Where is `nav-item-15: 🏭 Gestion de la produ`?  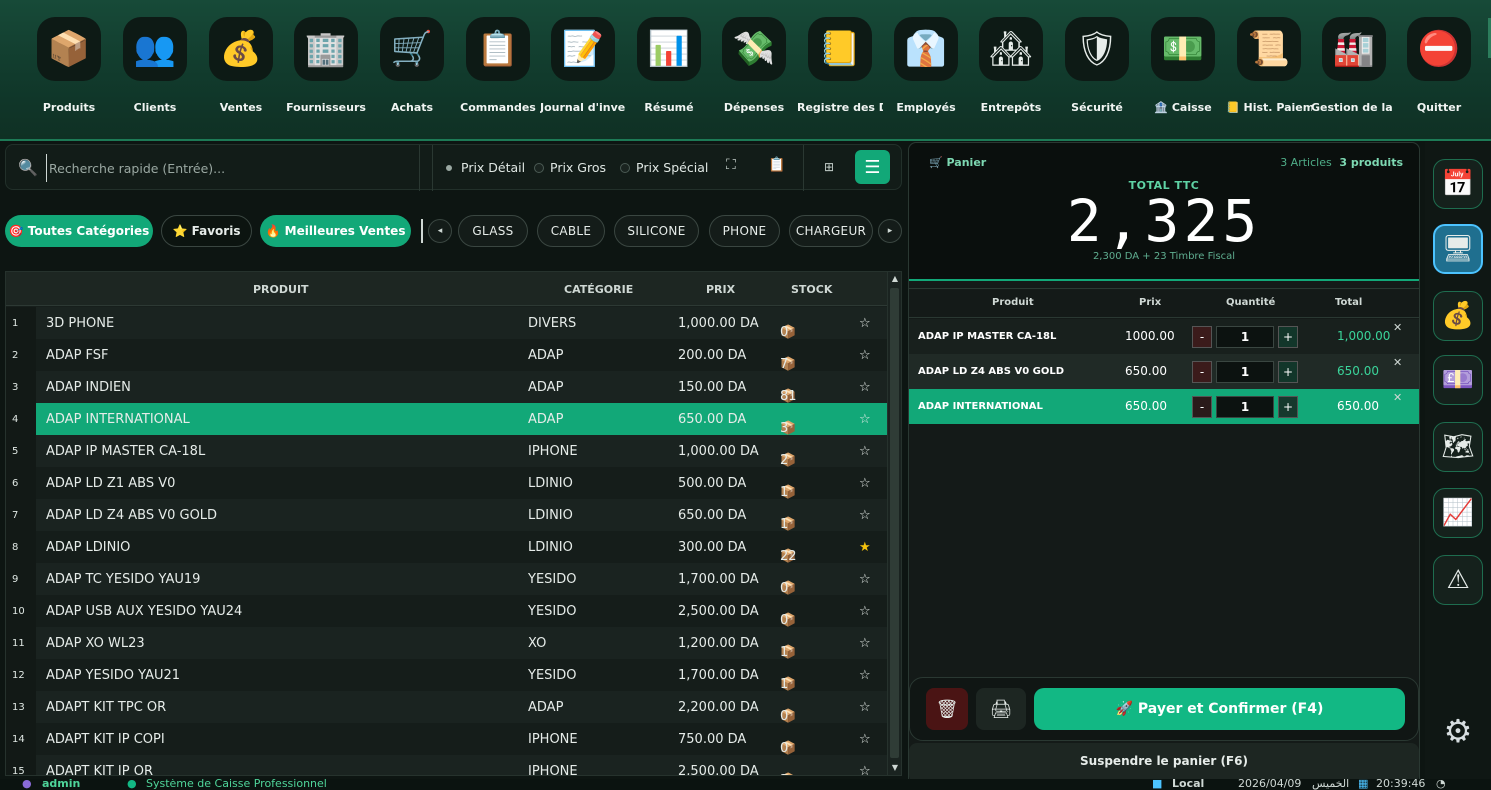
nav-item-15: 🏭 Gestion de la produ is located at coordinates (1354, 72).